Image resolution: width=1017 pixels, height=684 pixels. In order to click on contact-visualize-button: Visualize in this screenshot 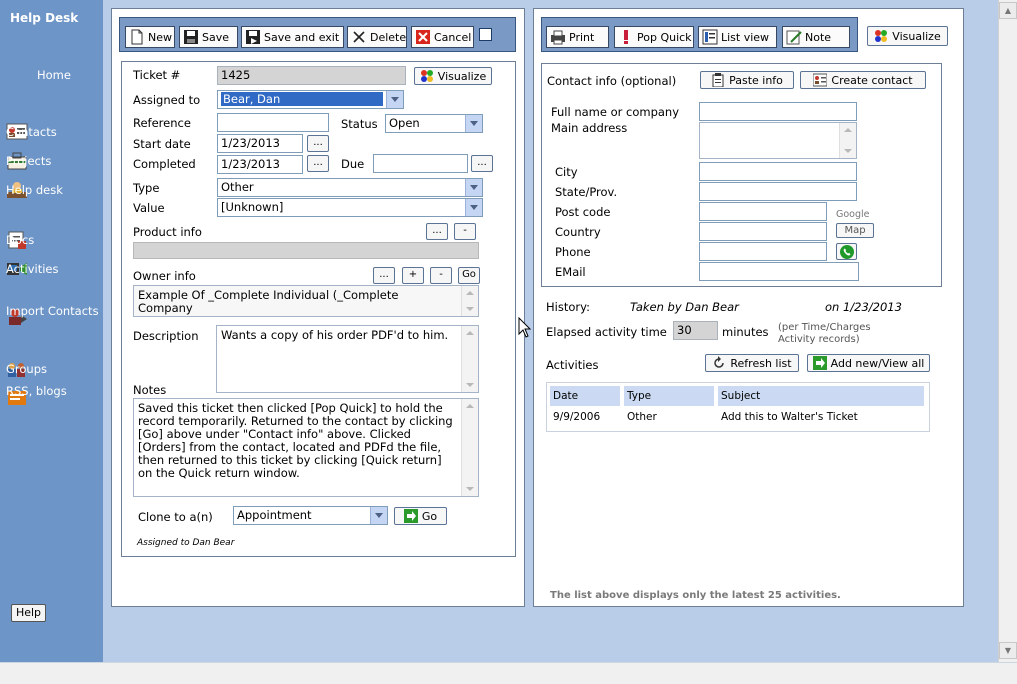, I will do `click(907, 36)`.